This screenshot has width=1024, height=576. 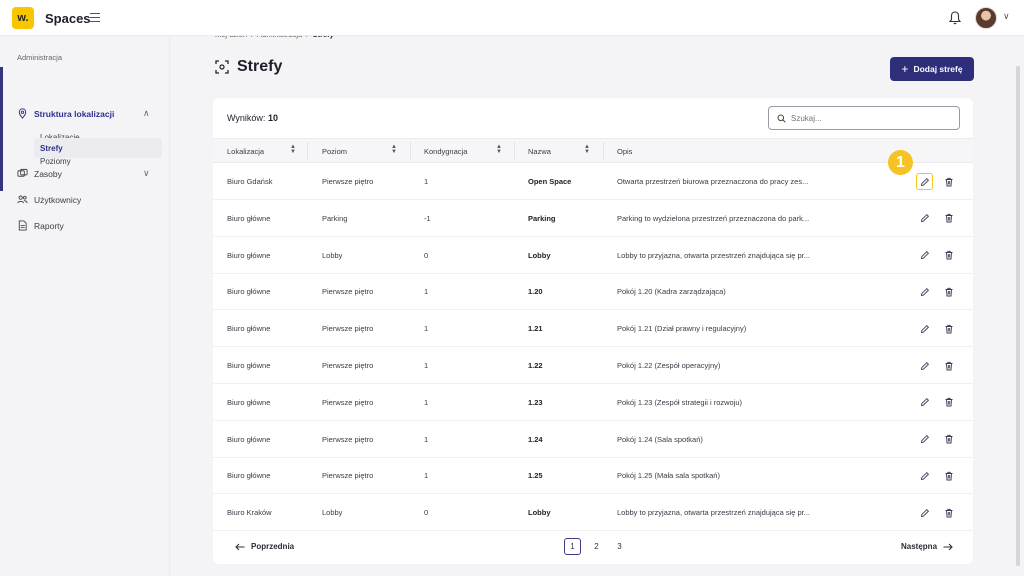 What do you see at coordinates (55, 161) in the screenshot?
I see `sidebar-item-poziomy: Poziomy` at bounding box center [55, 161].